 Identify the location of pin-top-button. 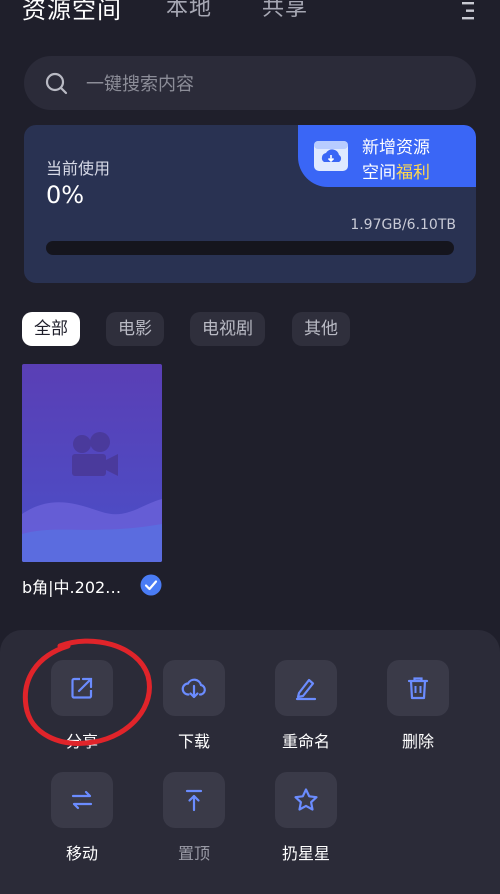
(194, 800).